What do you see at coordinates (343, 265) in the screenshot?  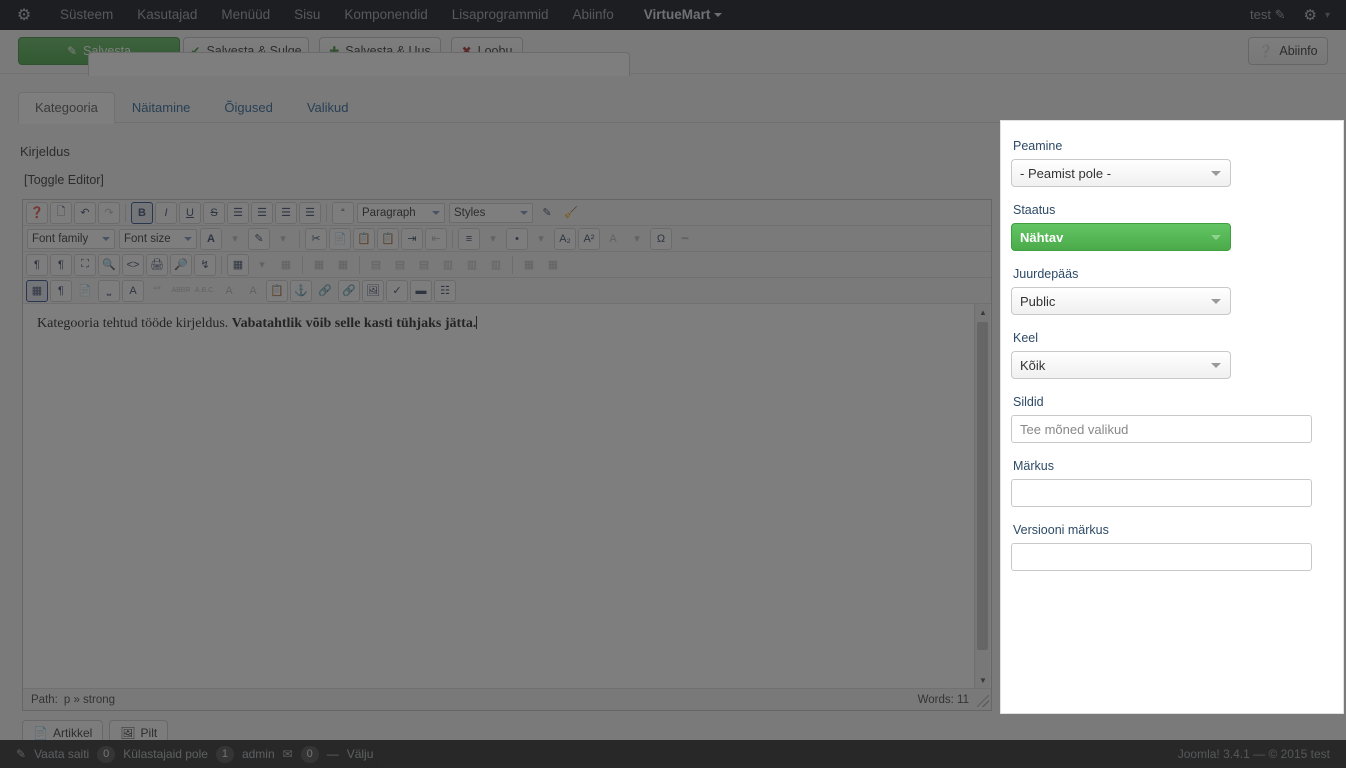 I see `table-cell-properties-icon: ▦` at bounding box center [343, 265].